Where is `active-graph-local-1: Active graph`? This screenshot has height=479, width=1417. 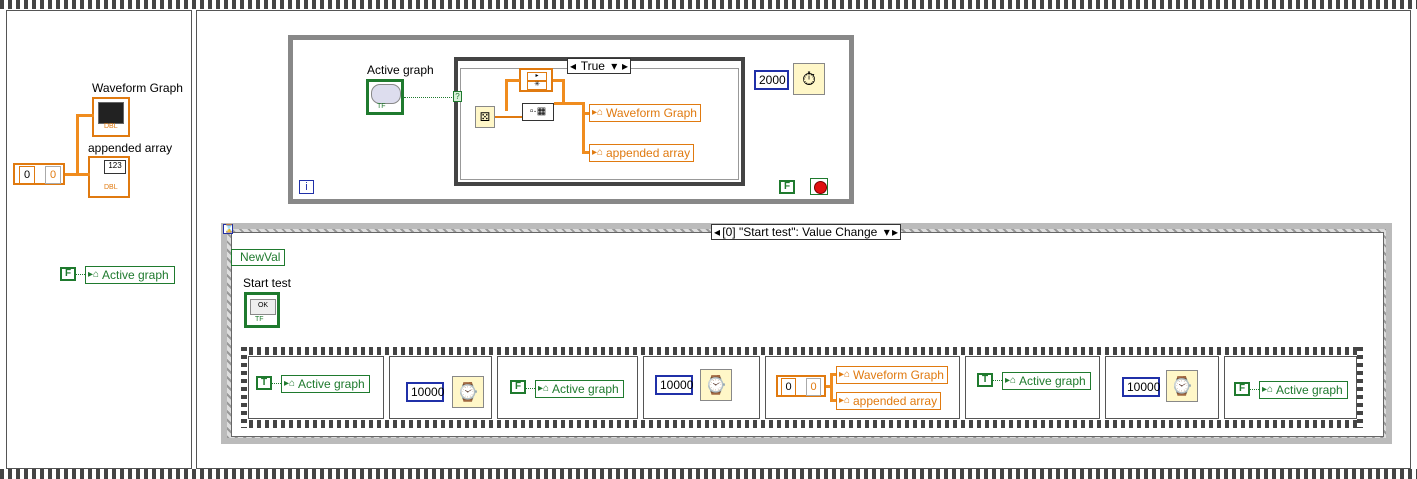
active-graph-local-1: Active graph is located at coordinates (325, 384).